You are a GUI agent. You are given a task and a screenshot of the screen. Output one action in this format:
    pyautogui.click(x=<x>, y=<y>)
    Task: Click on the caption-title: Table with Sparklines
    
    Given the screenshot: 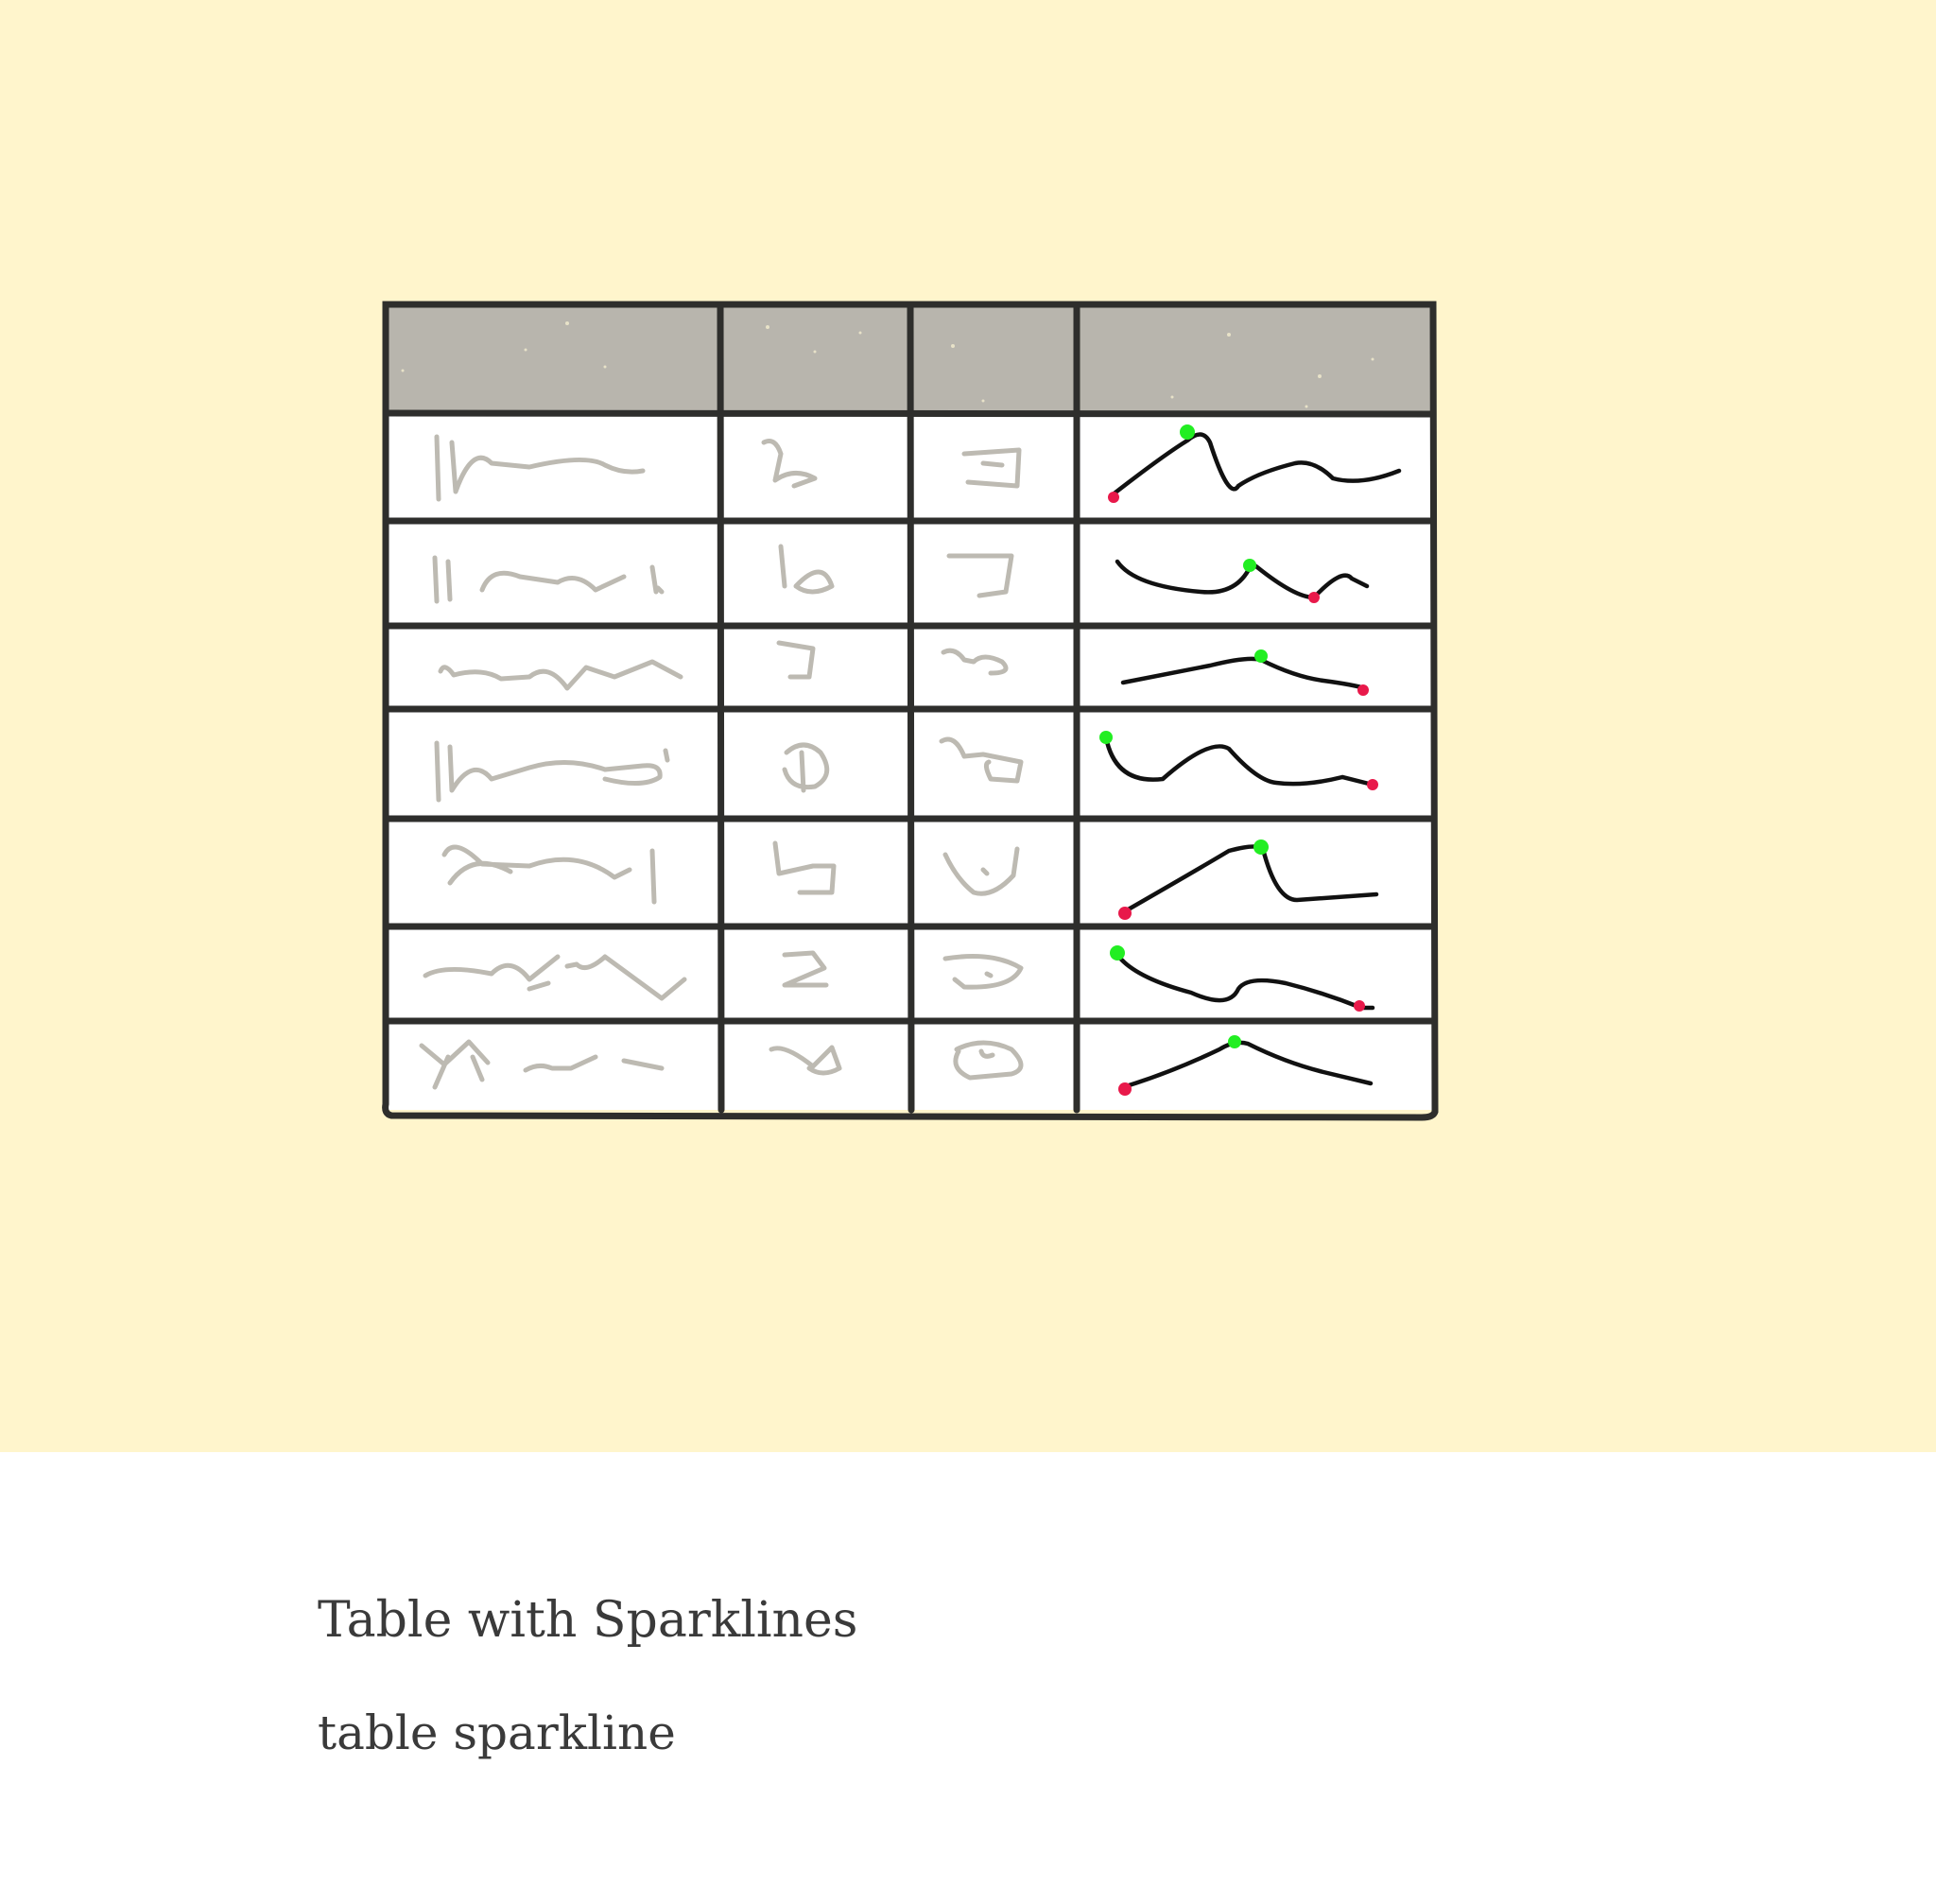 What is the action you would take?
    pyautogui.click(x=588, y=1620)
    